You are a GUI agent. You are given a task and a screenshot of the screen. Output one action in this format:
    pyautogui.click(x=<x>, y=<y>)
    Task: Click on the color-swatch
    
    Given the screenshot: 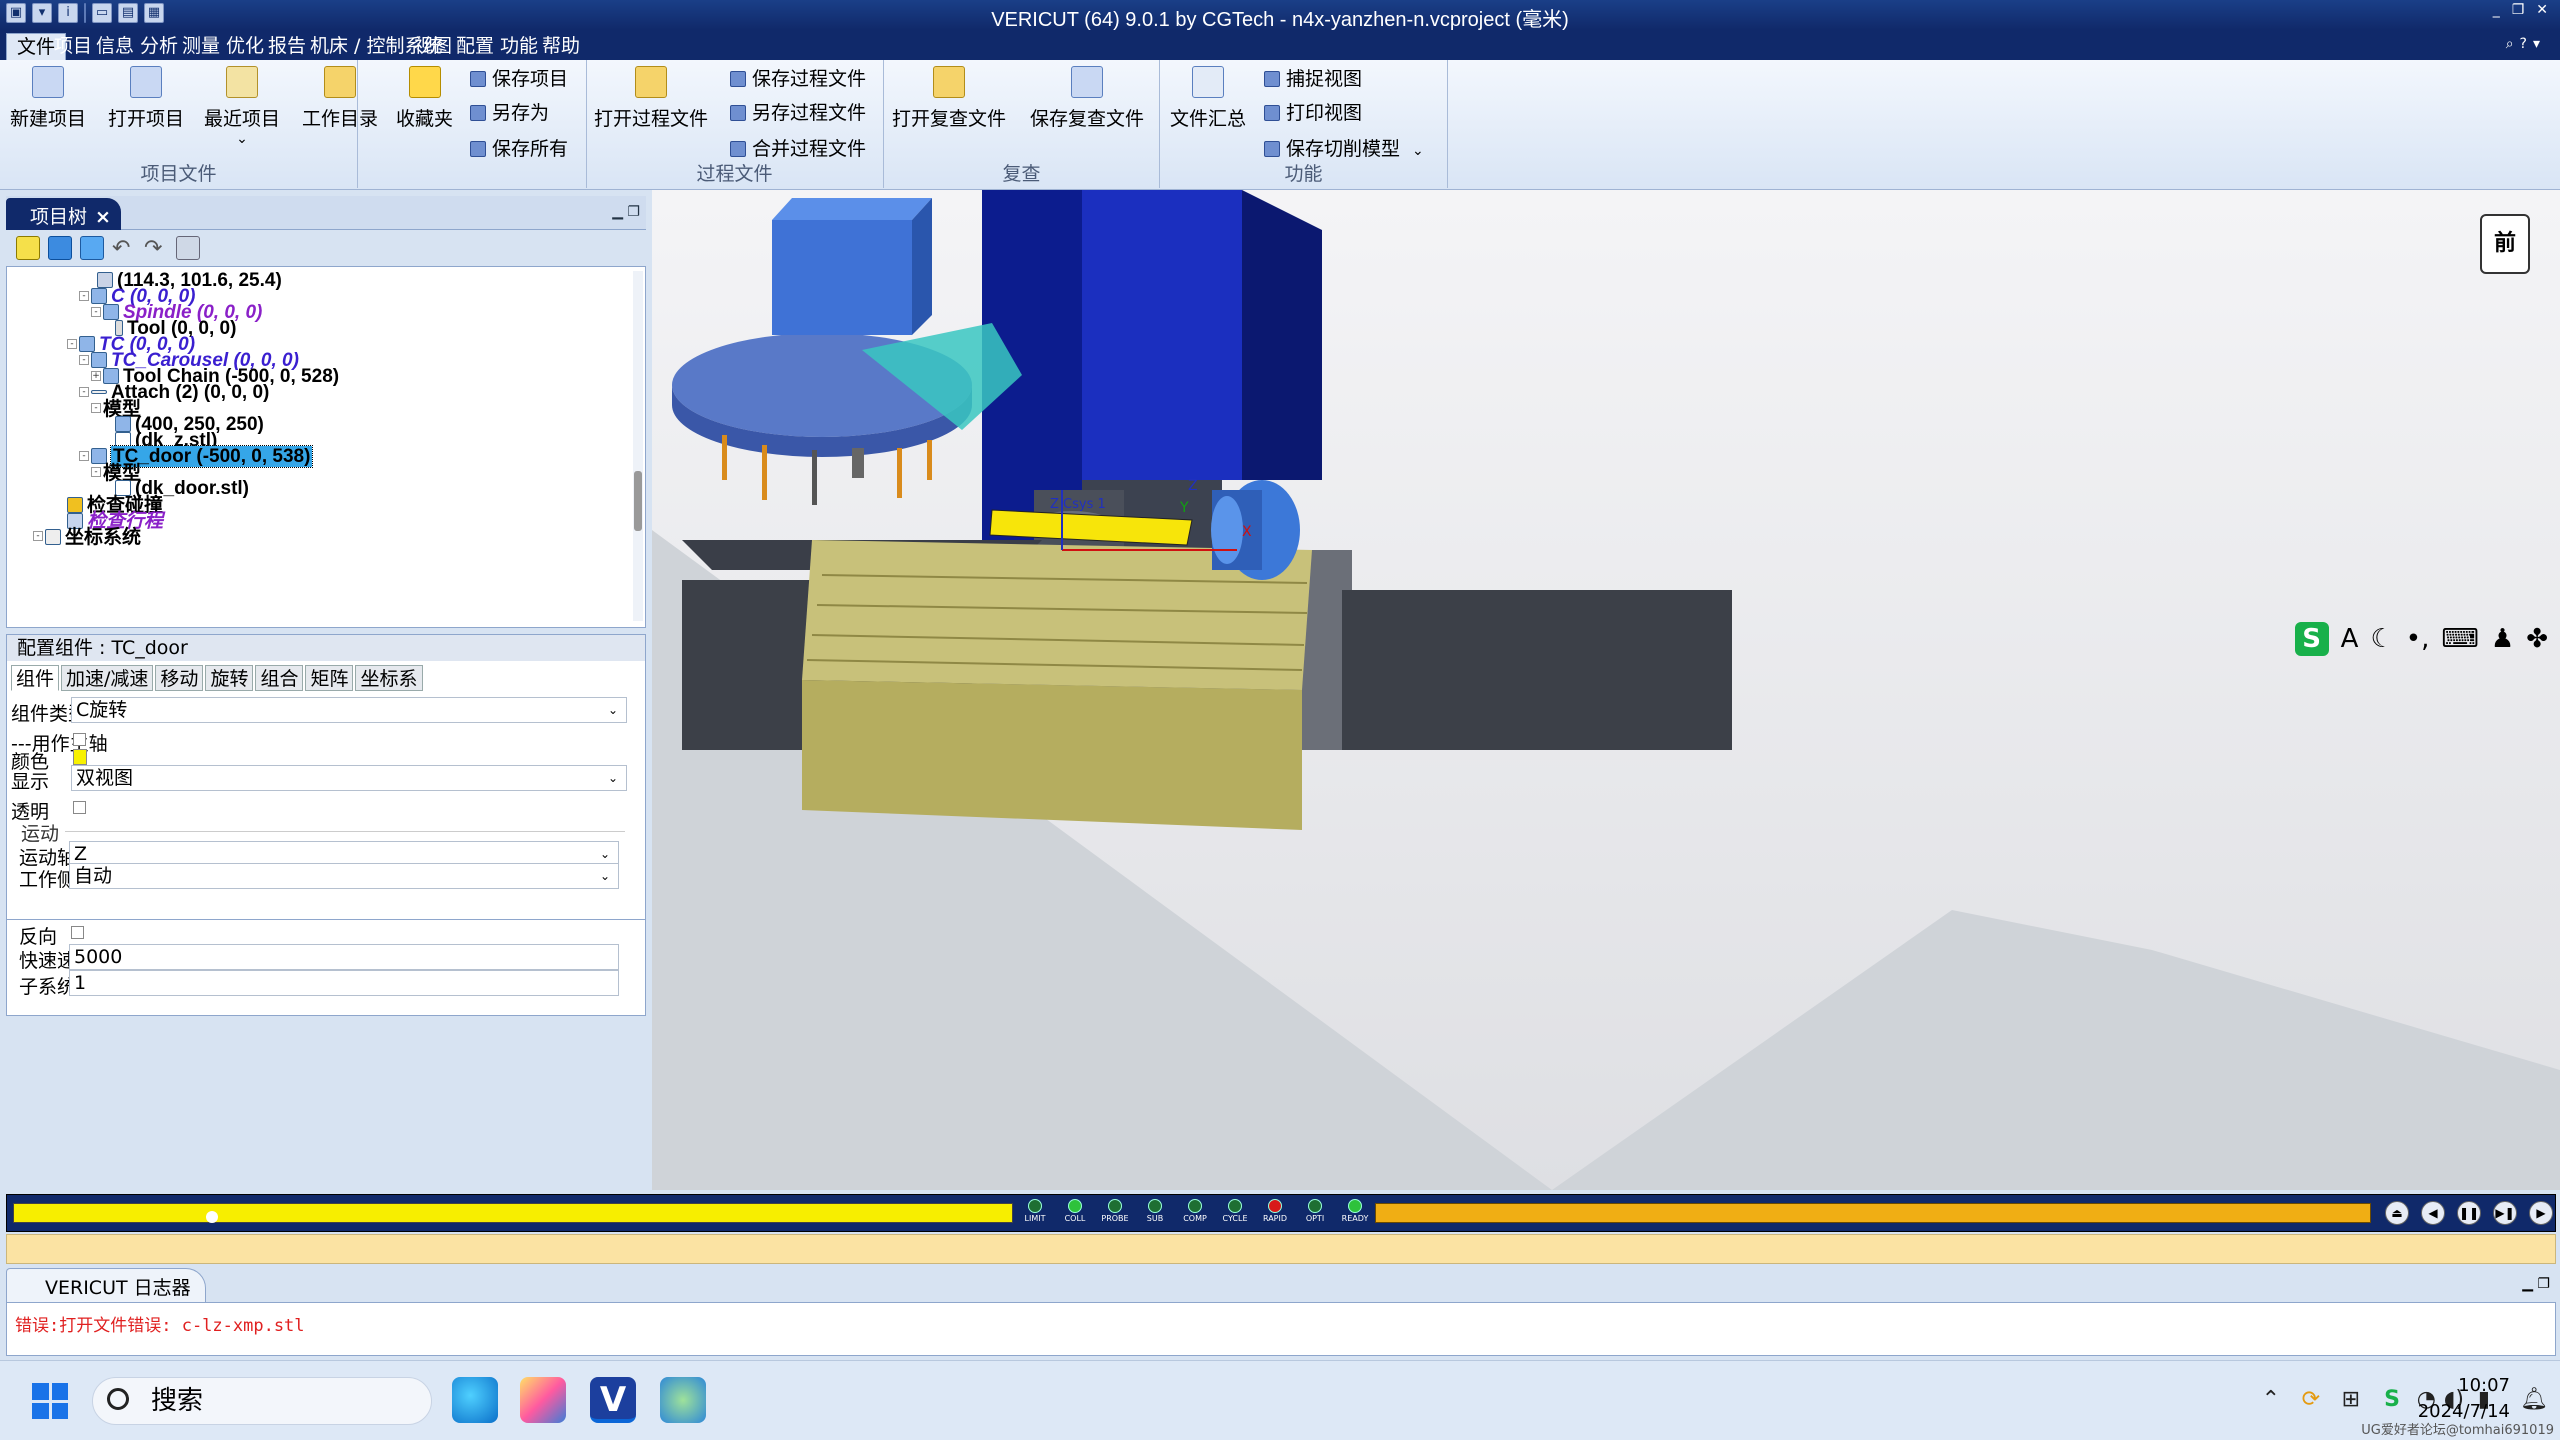 What is the action you would take?
    pyautogui.click(x=80, y=757)
    